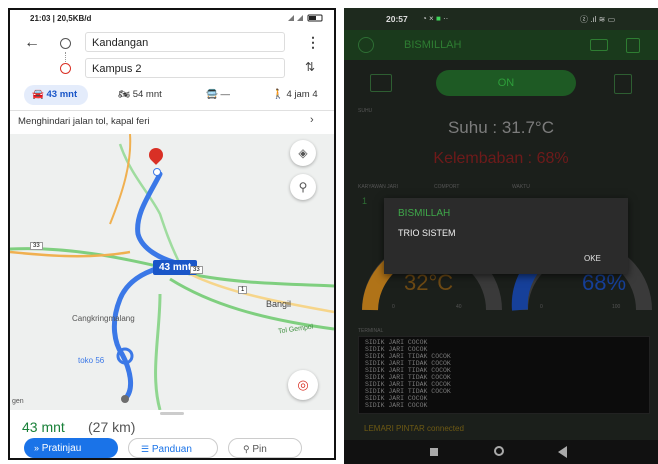  I want to click on dialog-message: TRIO SISTEM, so click(427, 233).